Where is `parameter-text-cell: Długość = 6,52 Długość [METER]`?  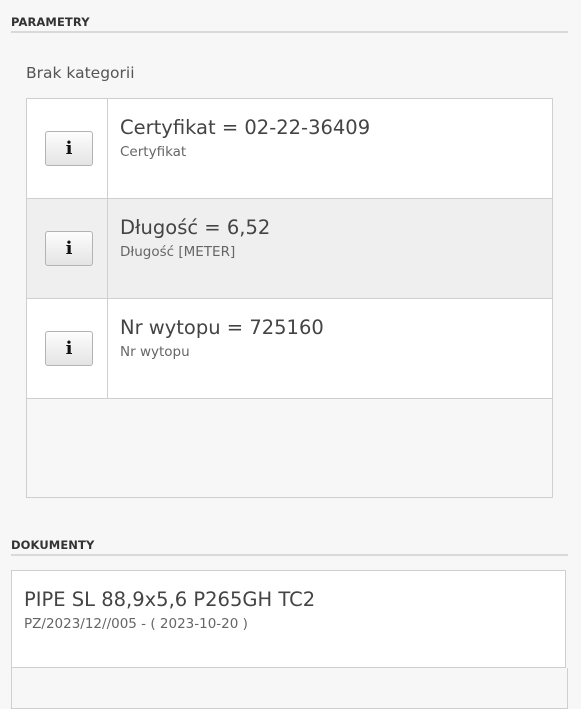 parameter-text-cell: Długość = 6,52 Długość [METER] is located at coordinates (330, 248).